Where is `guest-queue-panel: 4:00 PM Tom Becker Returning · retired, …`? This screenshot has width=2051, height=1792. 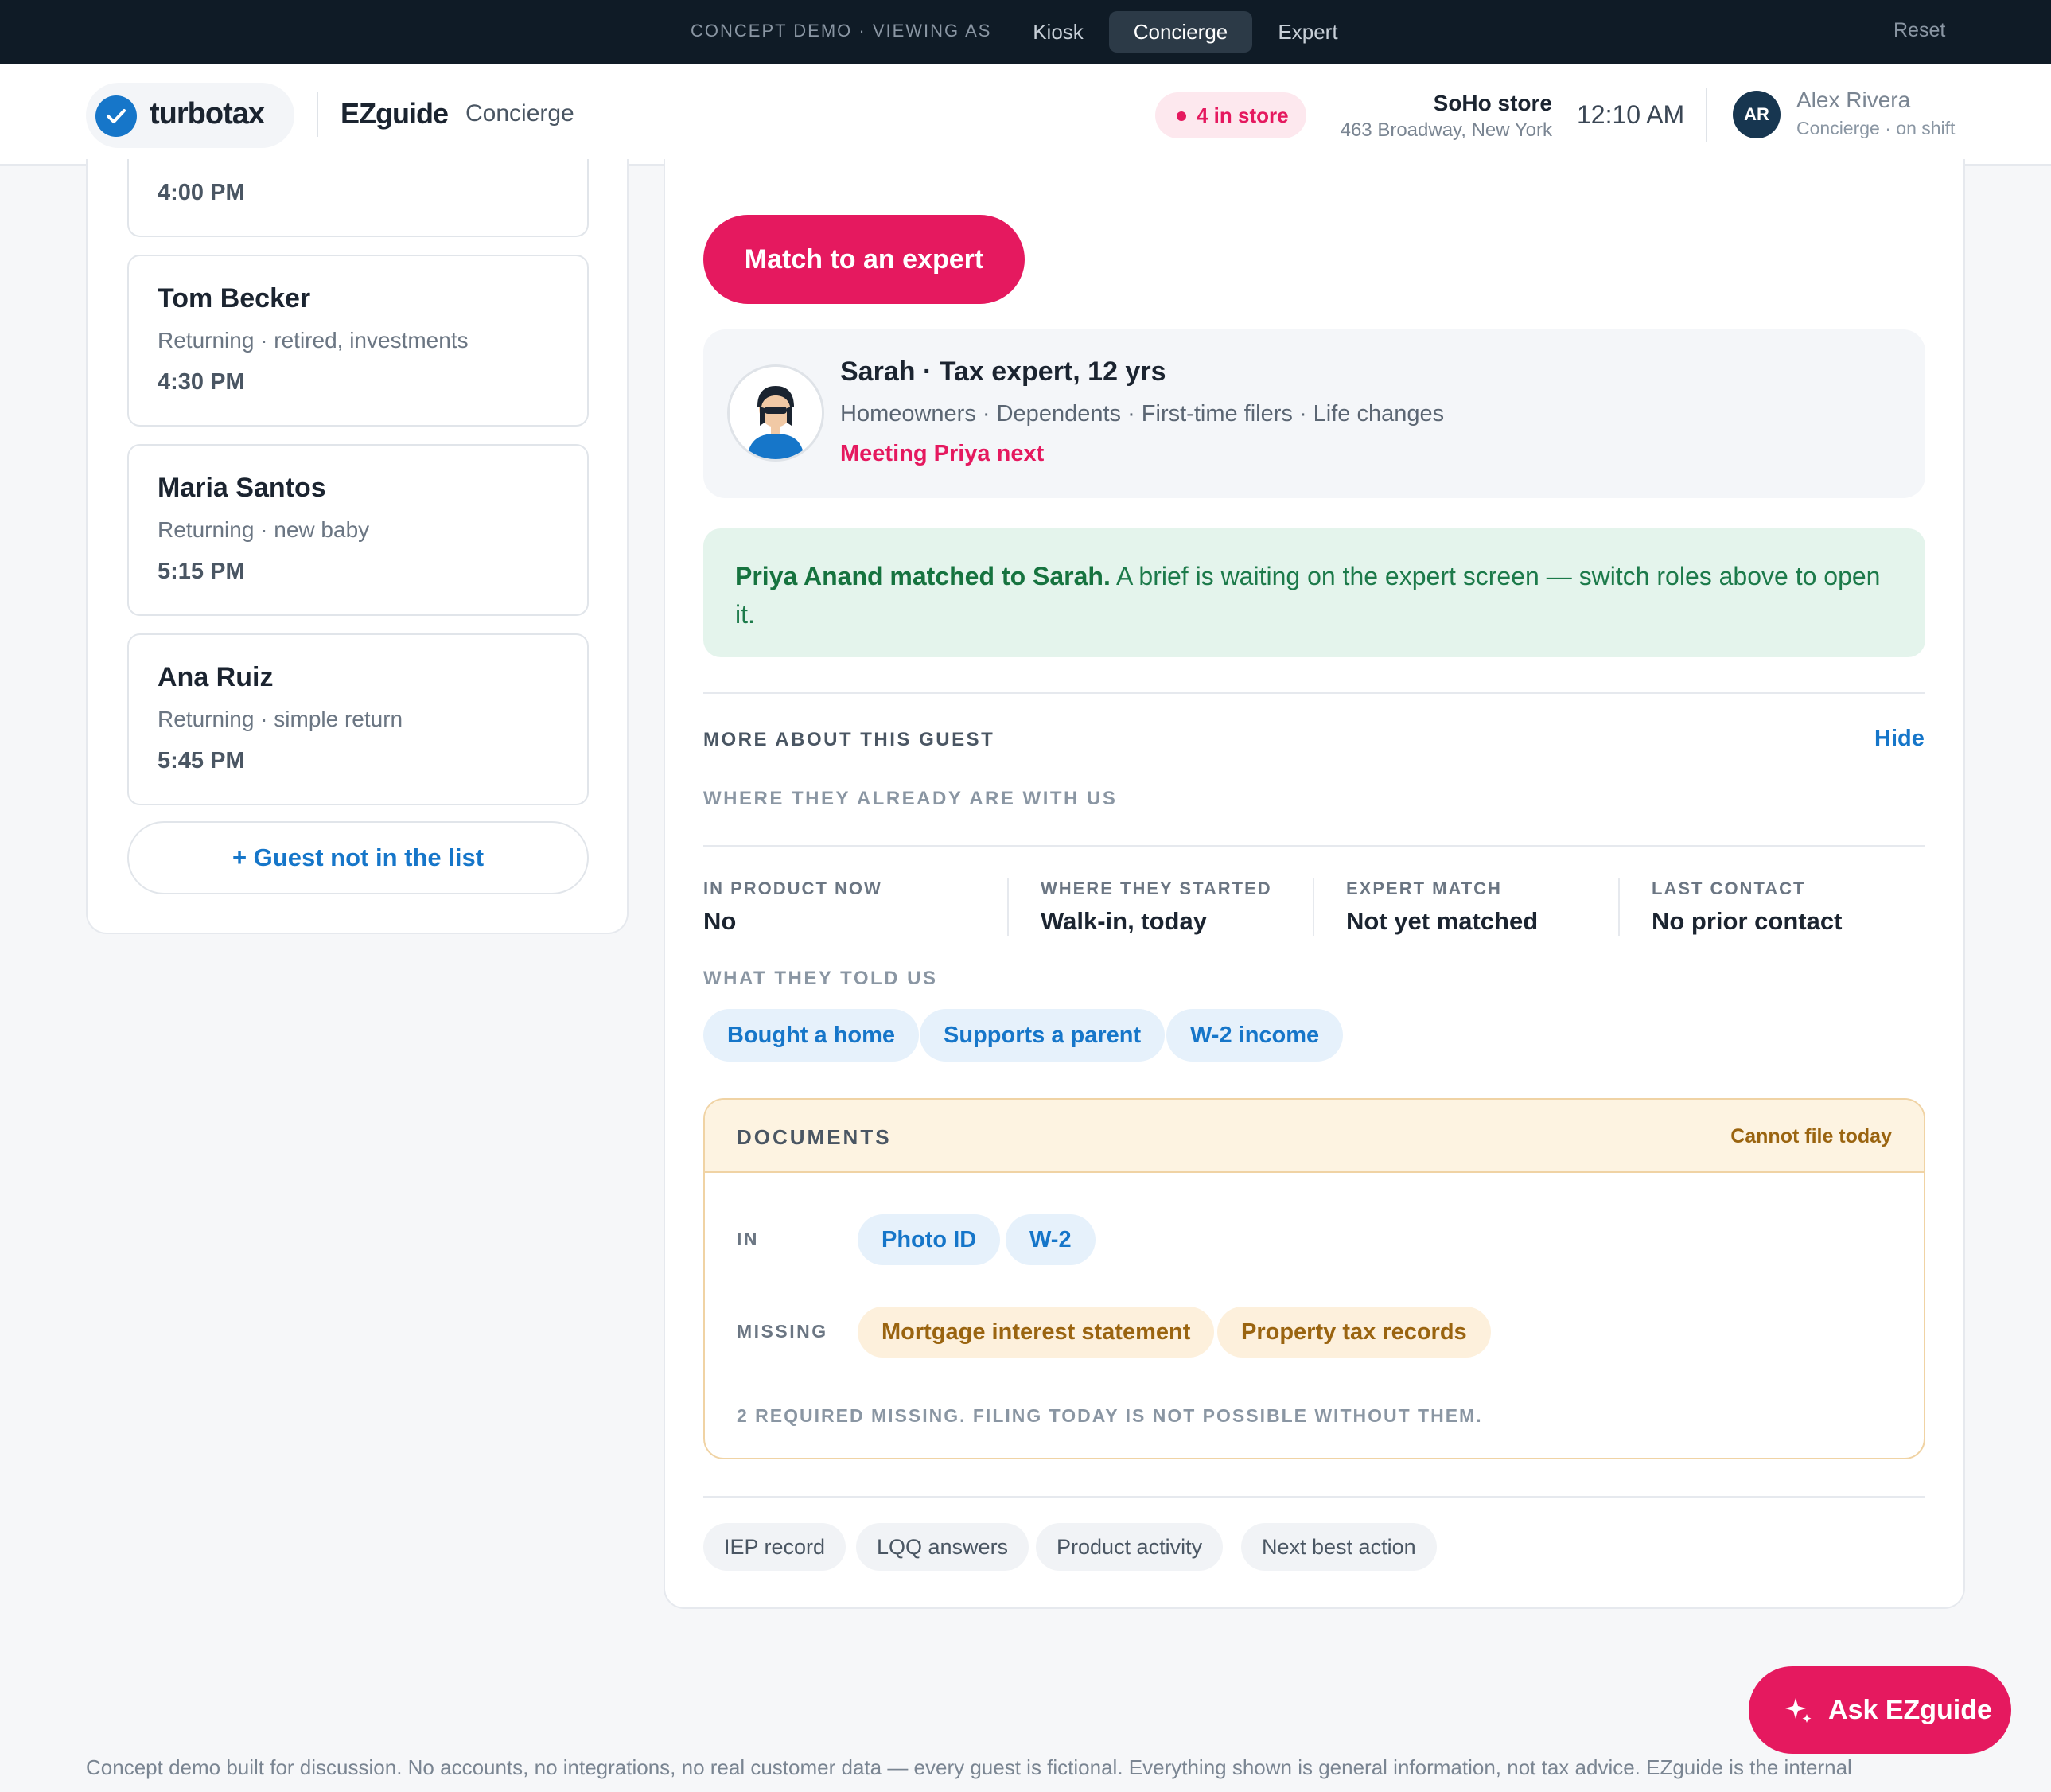 guest-queue-panel: 4:00 PM Tom Becker Returning · retired, … is located at coordinates (357, 546).